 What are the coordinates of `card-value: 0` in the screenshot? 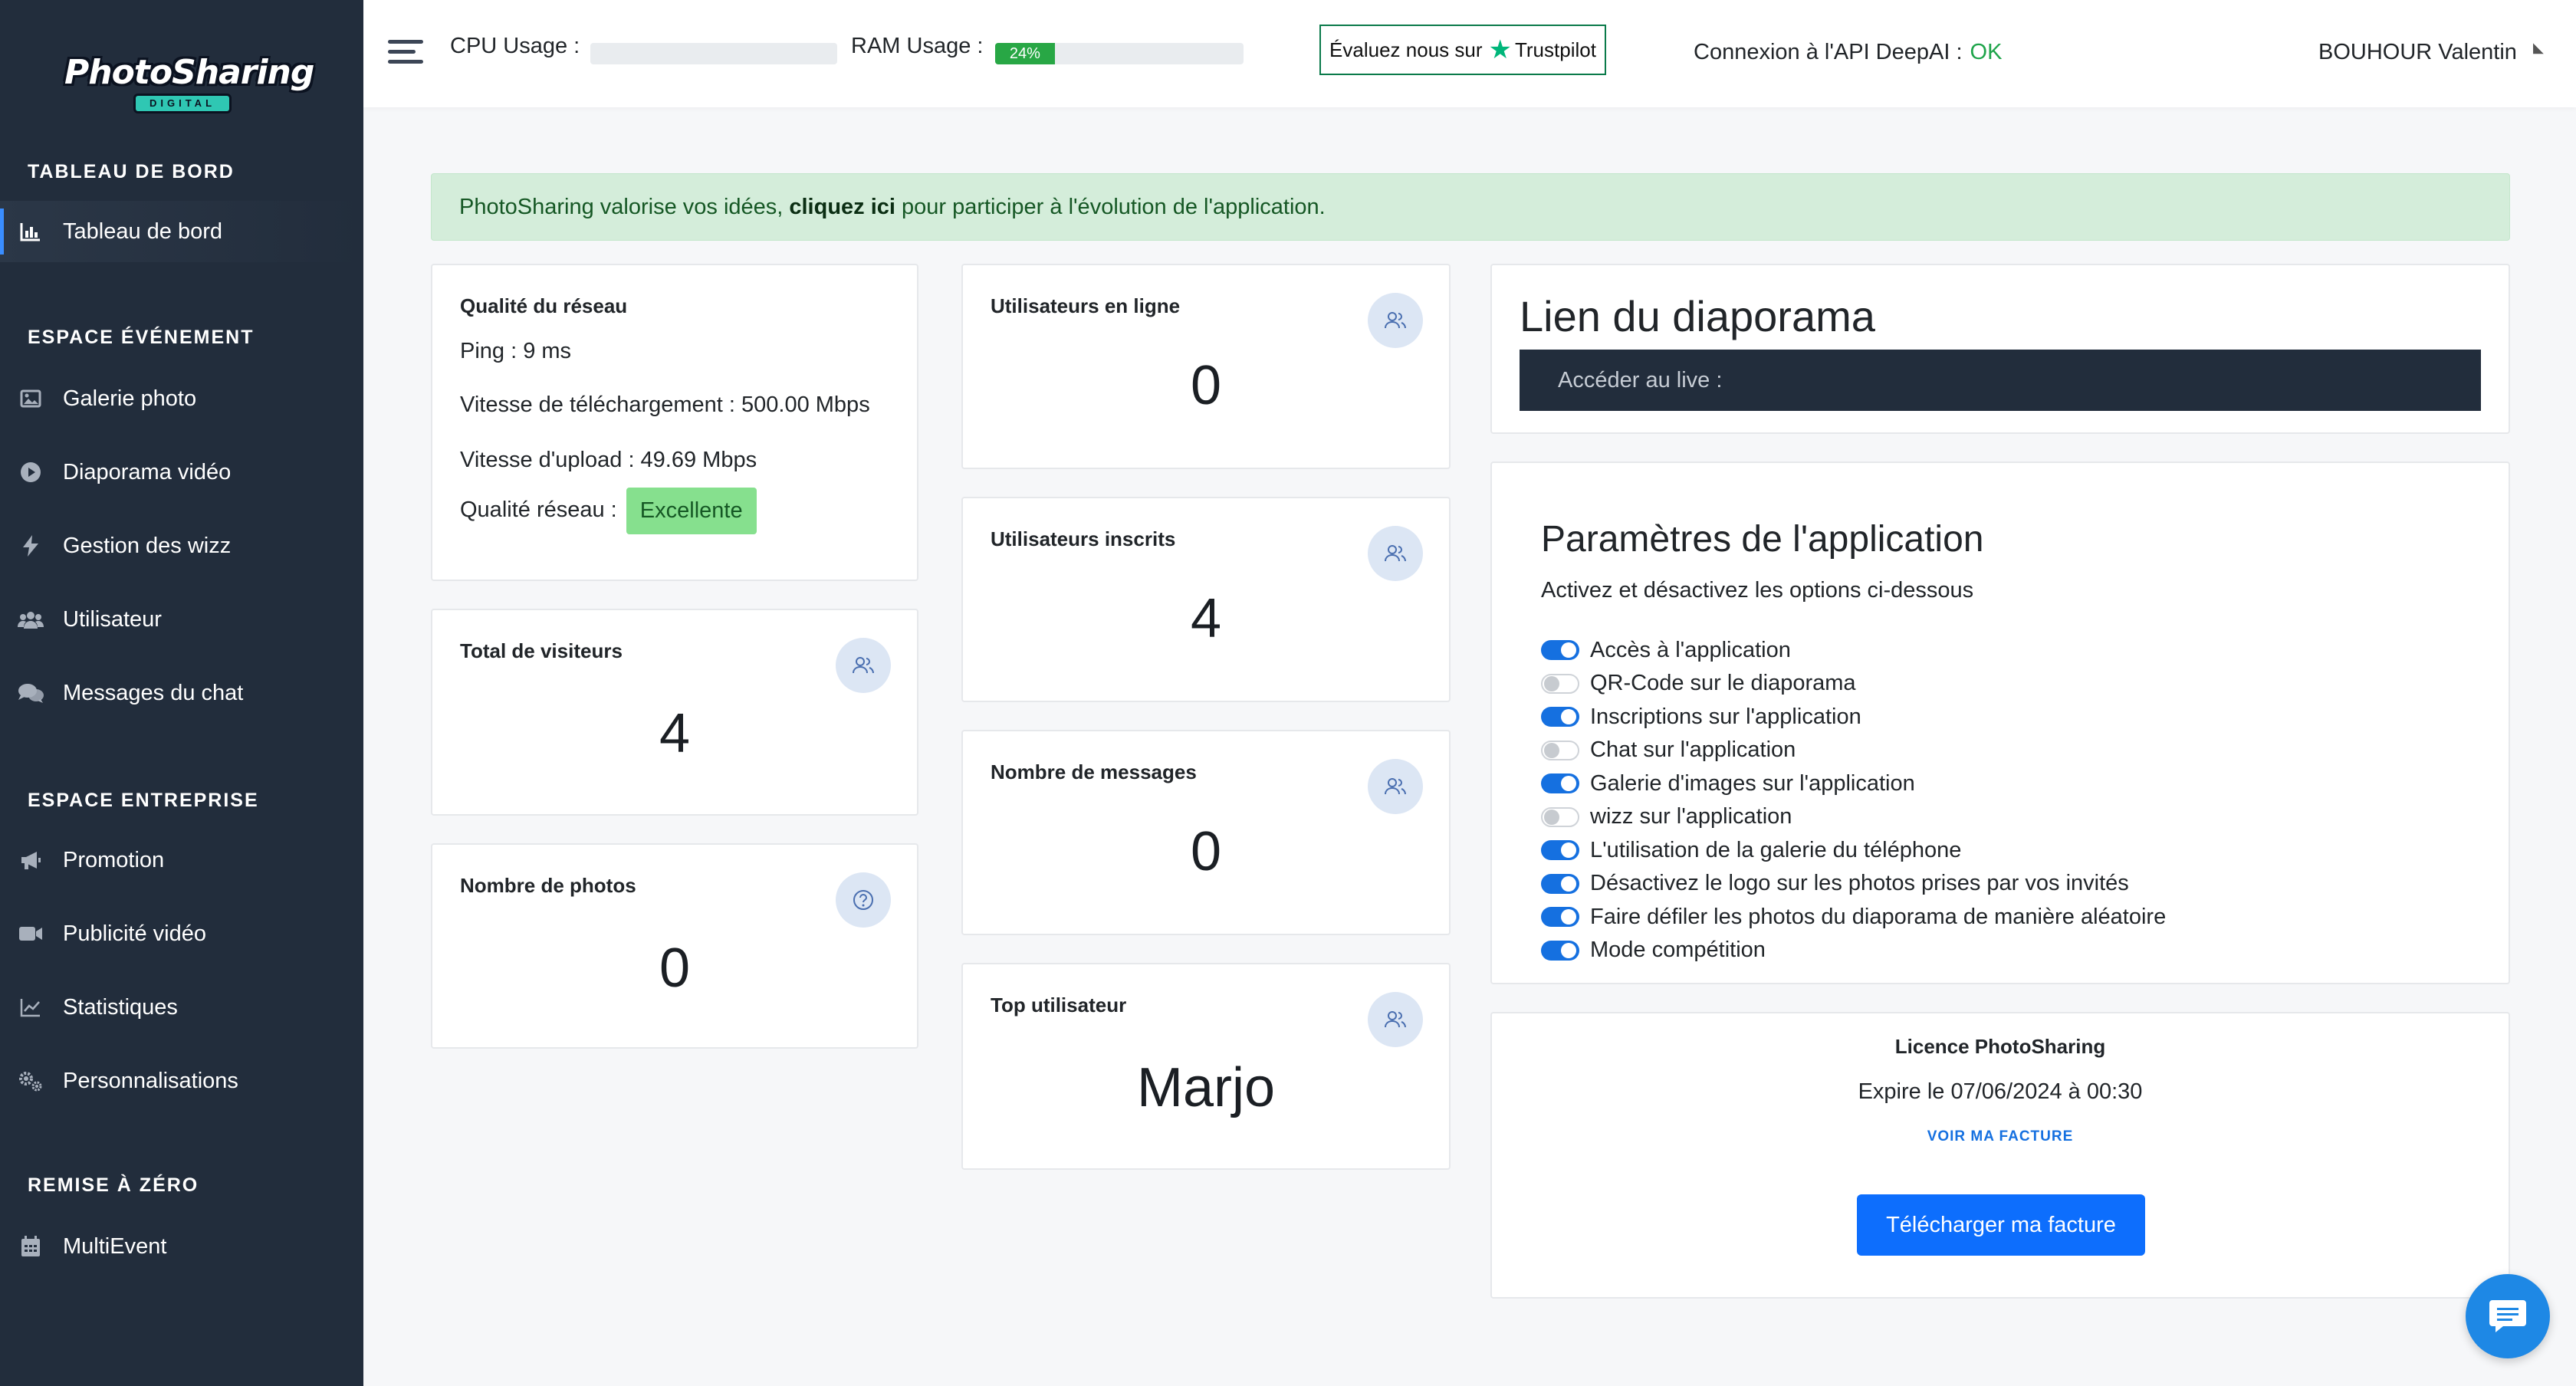 It's located at (1206, 386).